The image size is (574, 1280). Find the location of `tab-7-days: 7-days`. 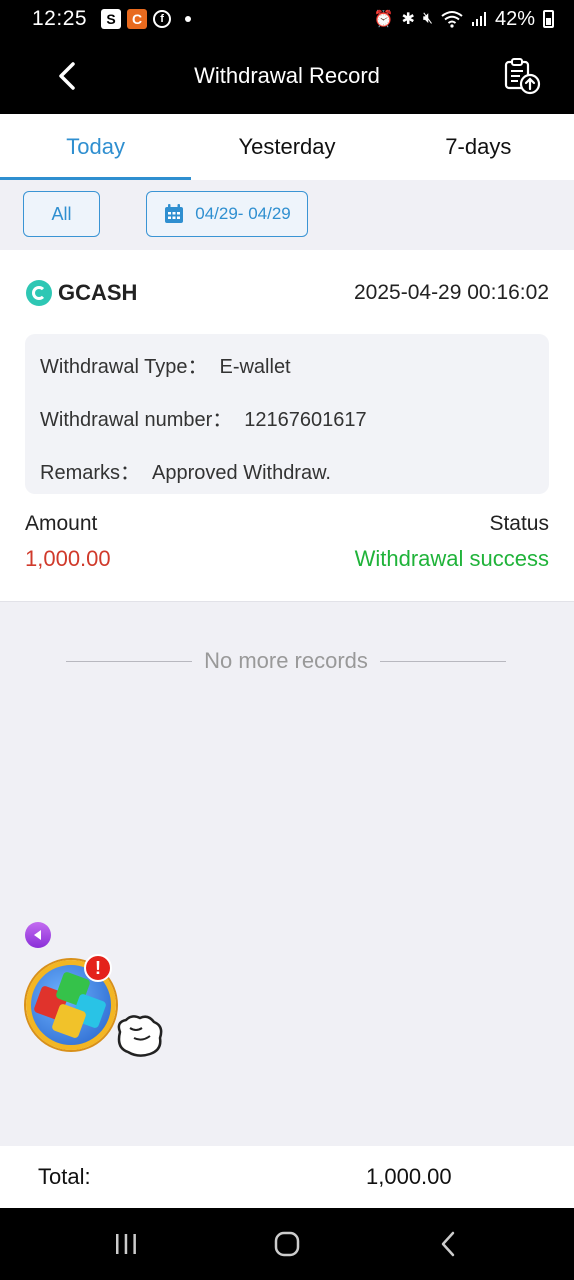

tab-7-days: 7-days is located at coordinates (478, 147).